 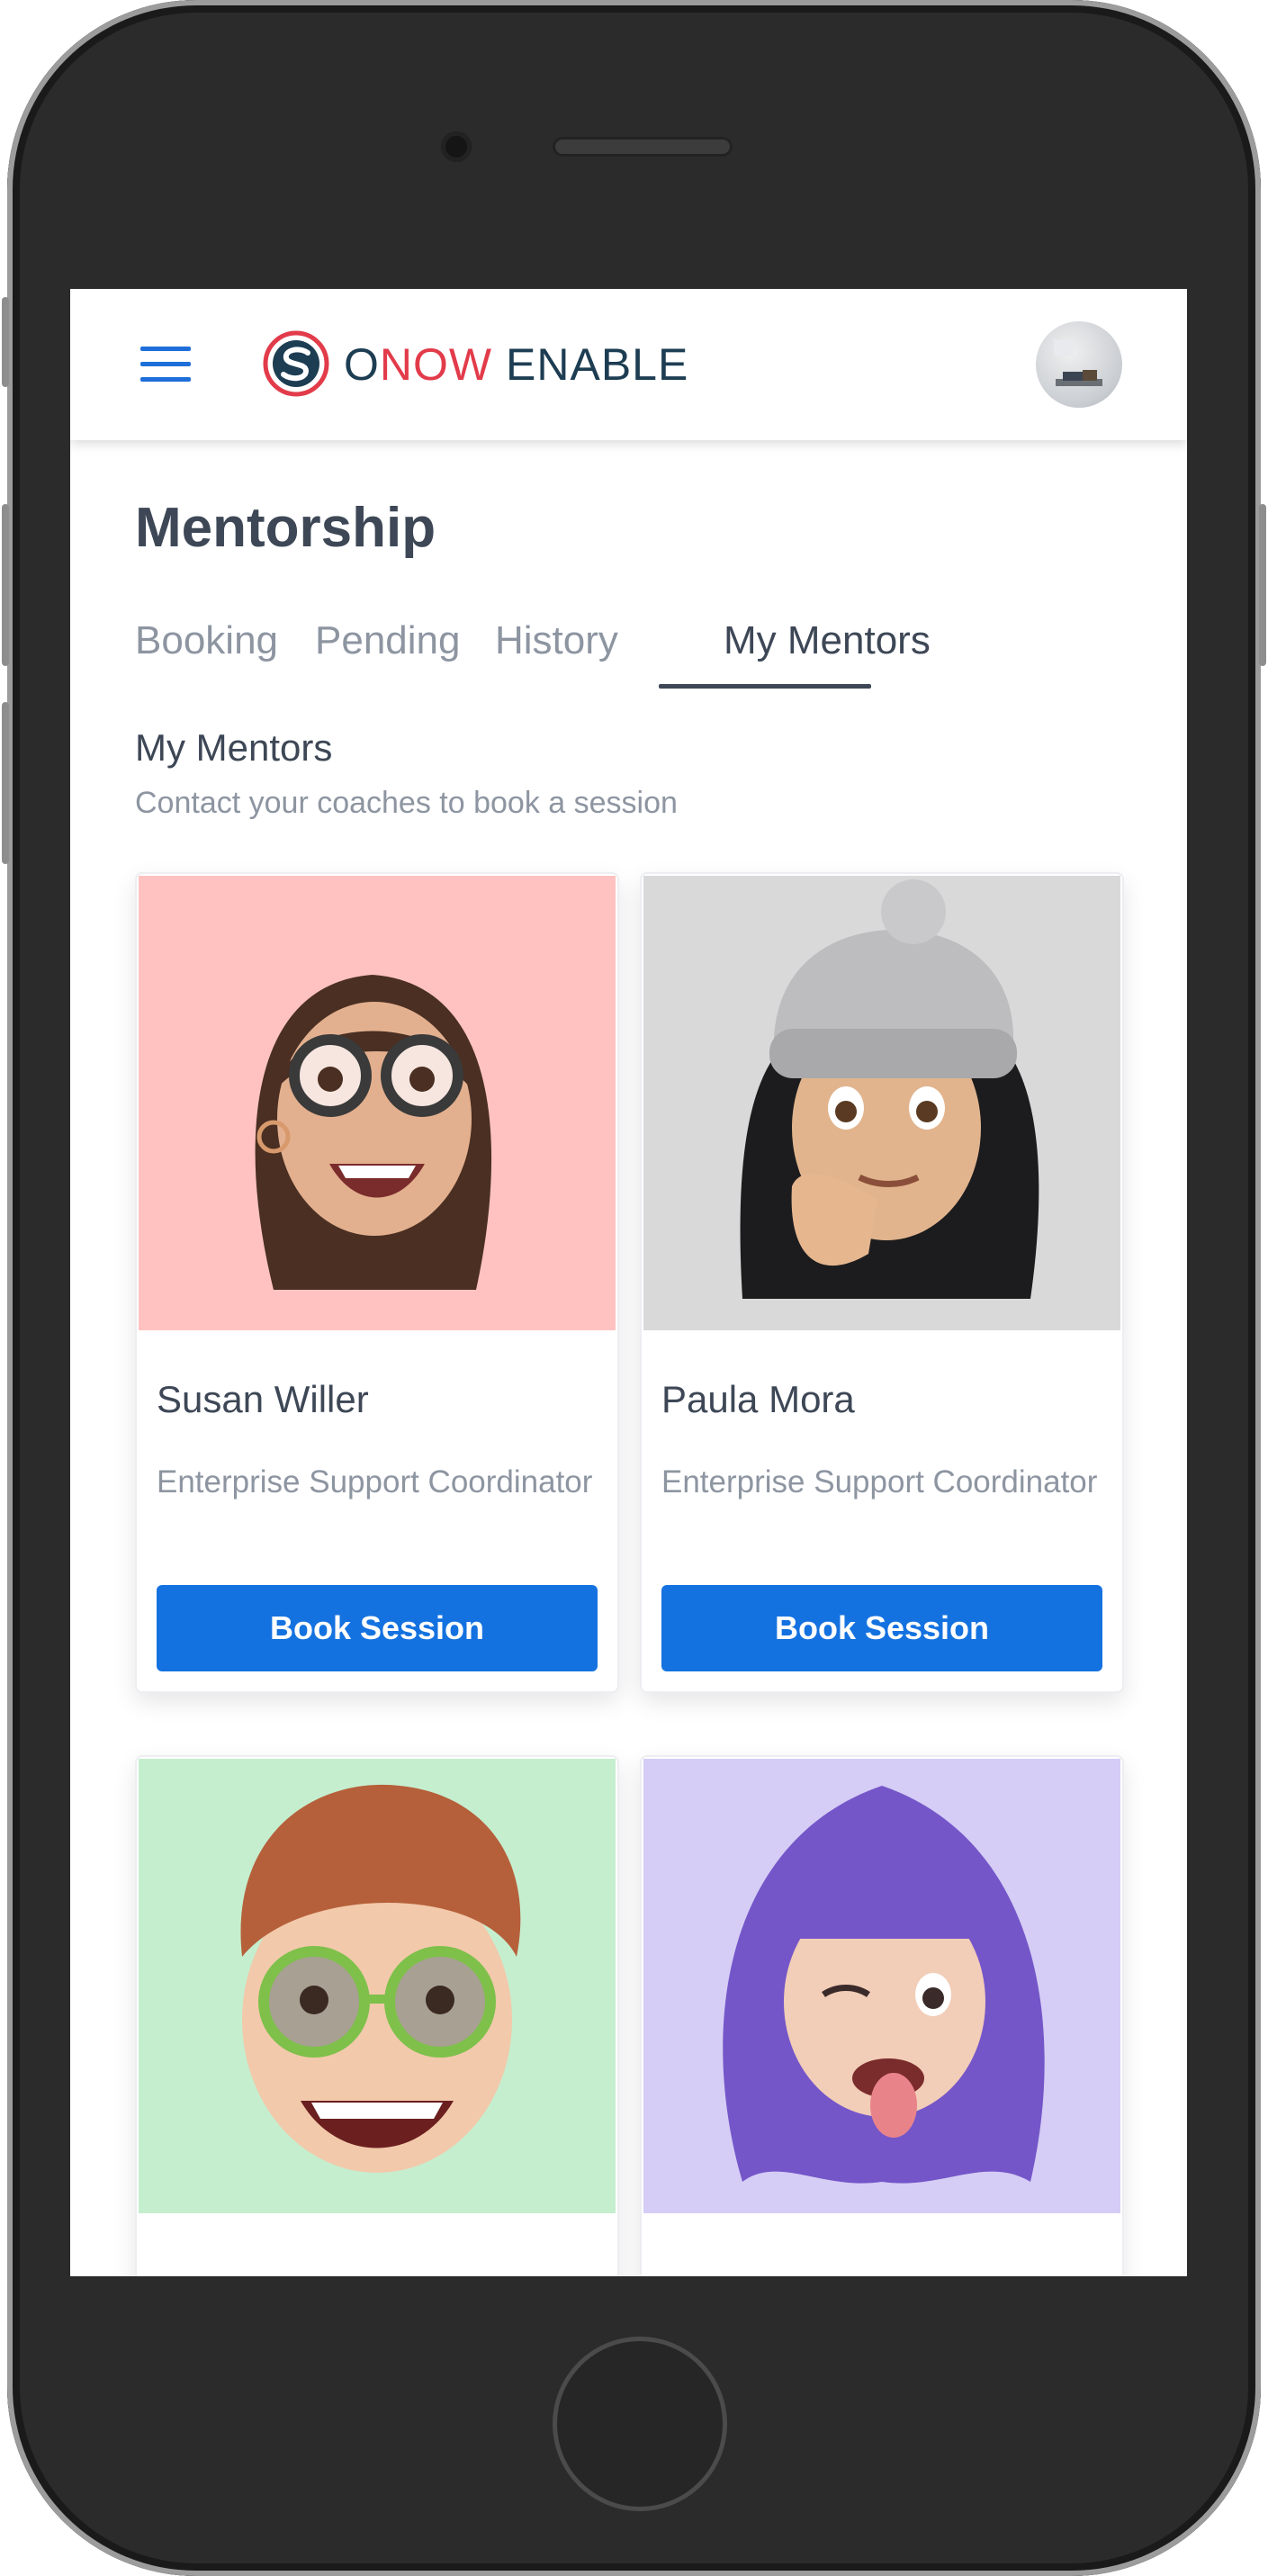 What do you see at coordinates (165, 365) in the screenshot?
I see `hamburger-icon` at bounding box center [165, 365].